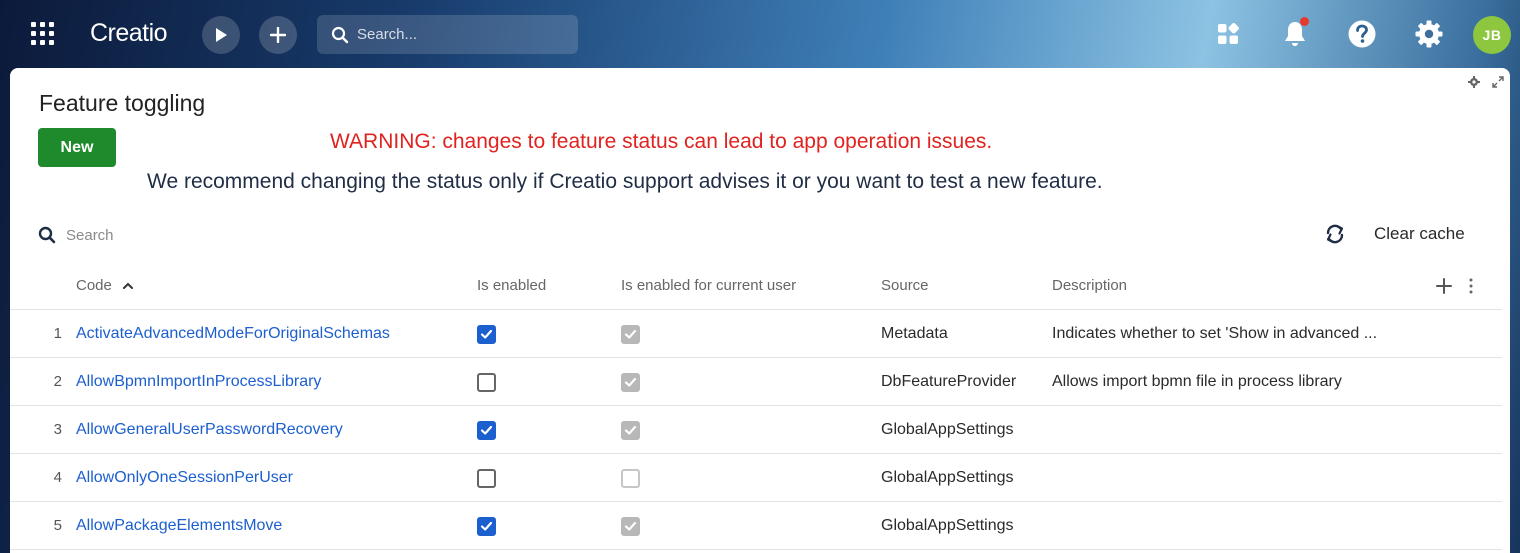  Describe the element at coordinates (1335, 234) in the screenshot. I see `refresh-icon` at that location.